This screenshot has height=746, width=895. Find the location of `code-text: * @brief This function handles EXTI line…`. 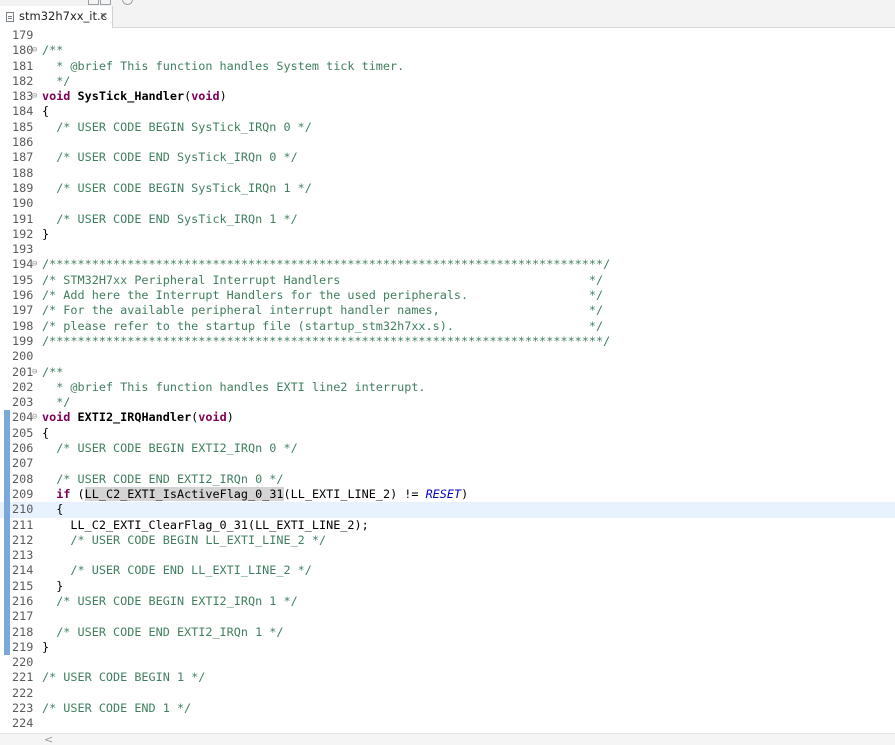

code-text: * @brief This function handles EXTI line… is located at coordinates (233, 387).